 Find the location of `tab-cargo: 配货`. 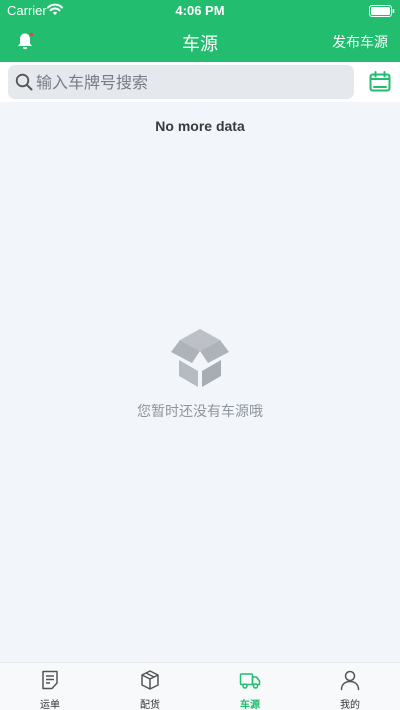

tab-cargo: 配货 is located at coordinates (150, 686).